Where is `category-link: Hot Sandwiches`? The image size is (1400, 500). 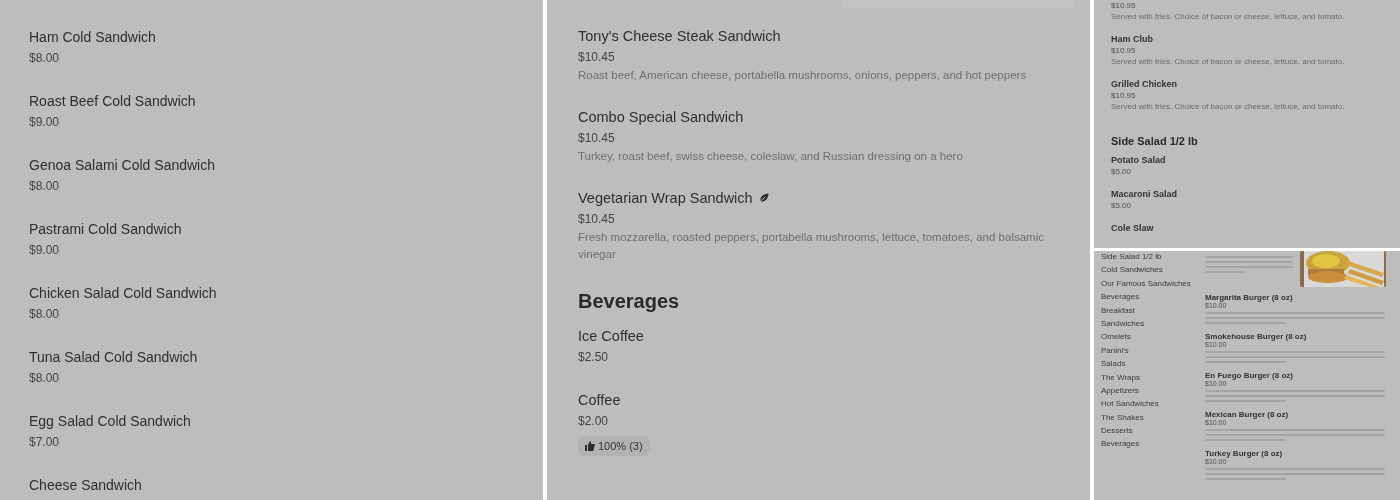
category-link: Hot Sandwiches is located at coordinates (1130, 404).